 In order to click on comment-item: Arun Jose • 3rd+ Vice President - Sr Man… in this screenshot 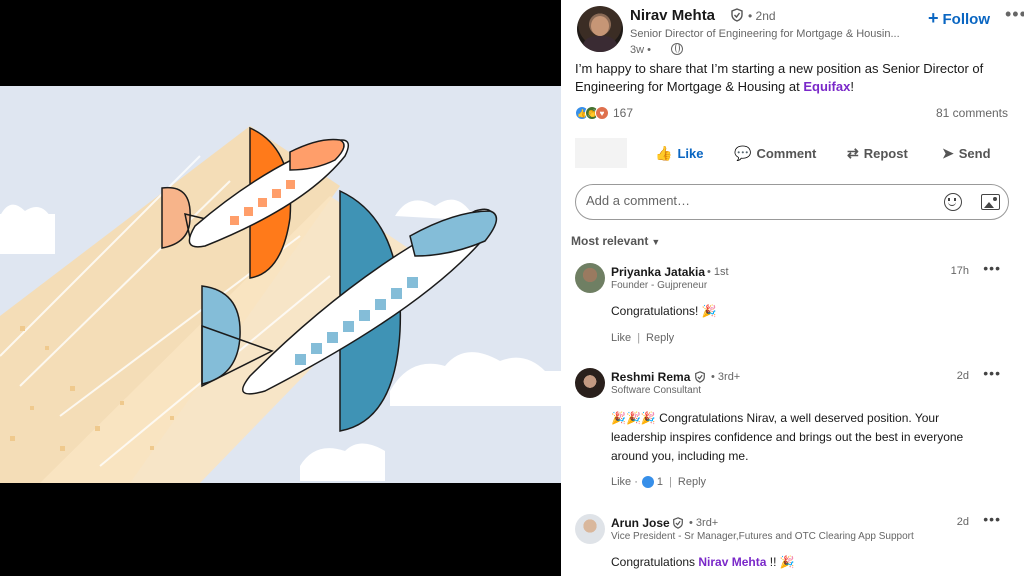, I will do `click(795, 543)`.